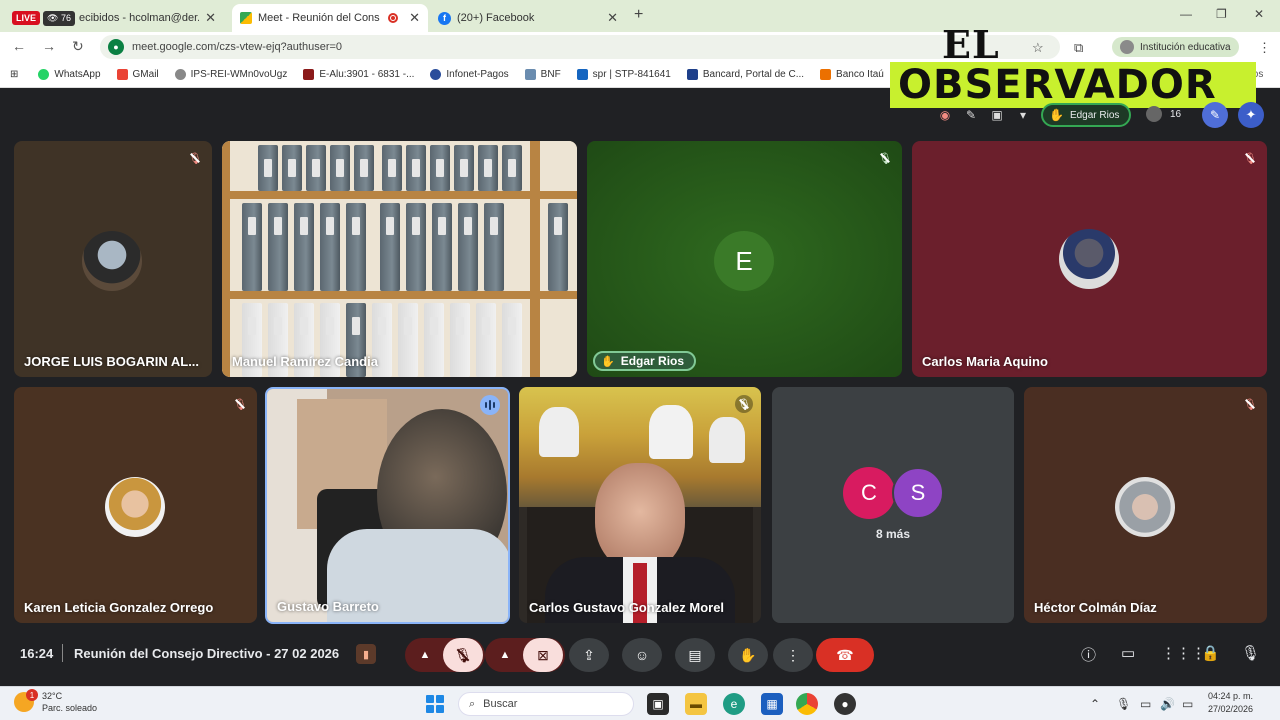 The image size is (1280, 720). What do you see at coordinates (793, 655) in the screenshot?
I see `more-options-button: ⋮` at bounding box center [793, 655].